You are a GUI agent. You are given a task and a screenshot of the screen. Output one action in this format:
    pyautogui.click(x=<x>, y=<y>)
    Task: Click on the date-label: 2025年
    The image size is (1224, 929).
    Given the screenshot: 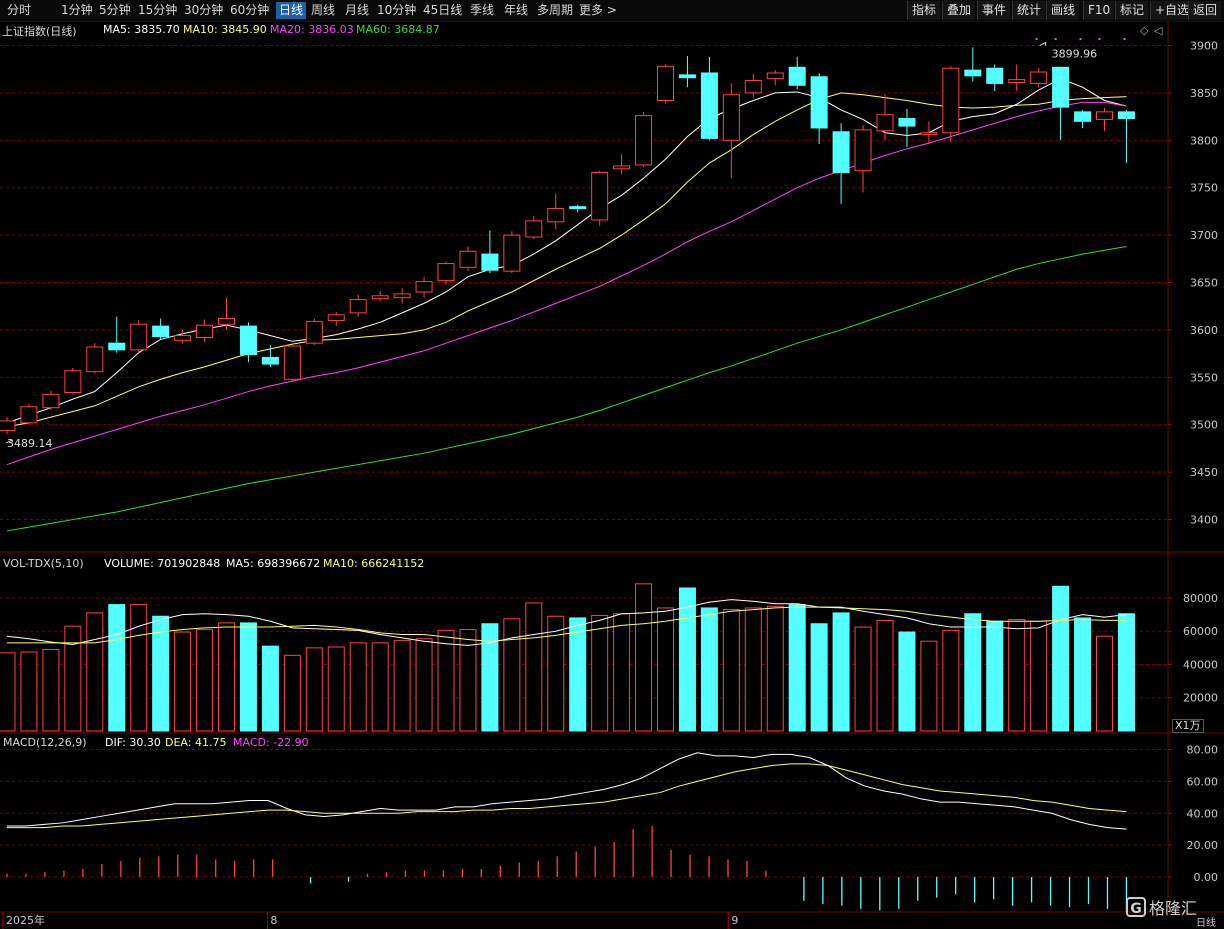 What is the action you would take?
    pyautogui.click(x=25, y=920)
    